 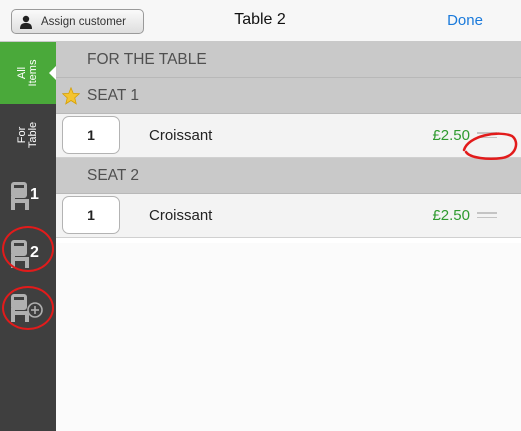 I want to click on section-header-seat-2: SEAT 2, so click(x=288, y=176).